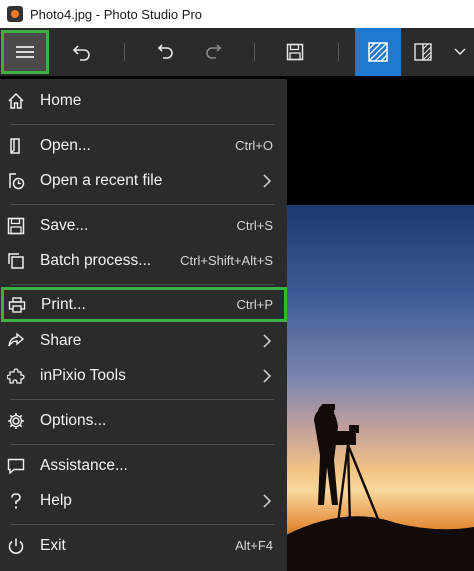 Image resolution: width=474 pixels, height=571 pixels. I want to click on photo-image, so click(380, 487).